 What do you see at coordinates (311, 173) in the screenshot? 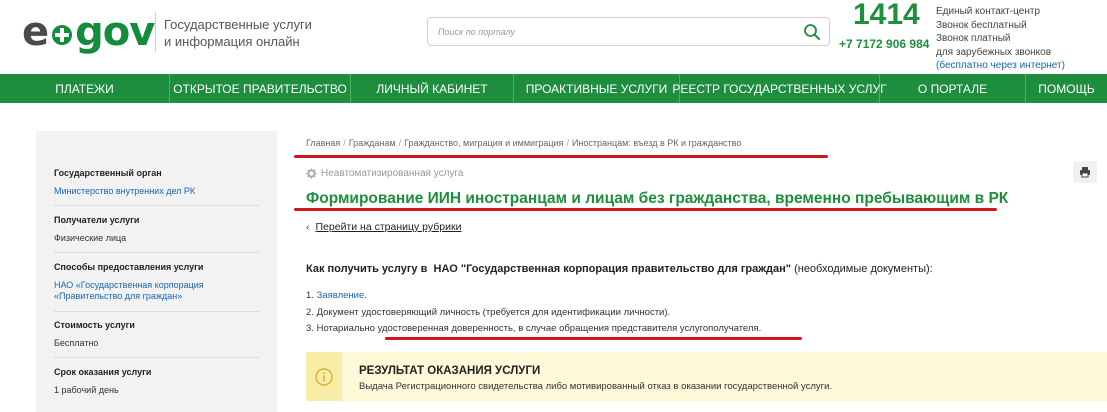
I see `gear-icon` at bounding box center [311, 173].